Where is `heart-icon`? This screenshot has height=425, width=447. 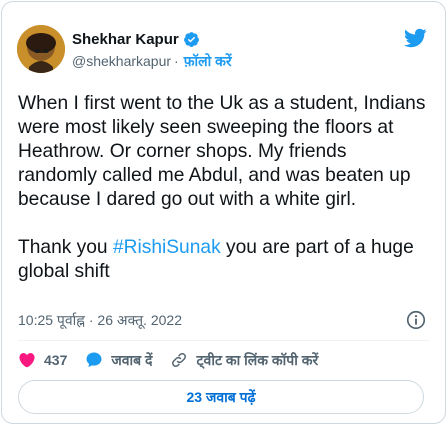
heart-icon is located at coordinates (27, 360).